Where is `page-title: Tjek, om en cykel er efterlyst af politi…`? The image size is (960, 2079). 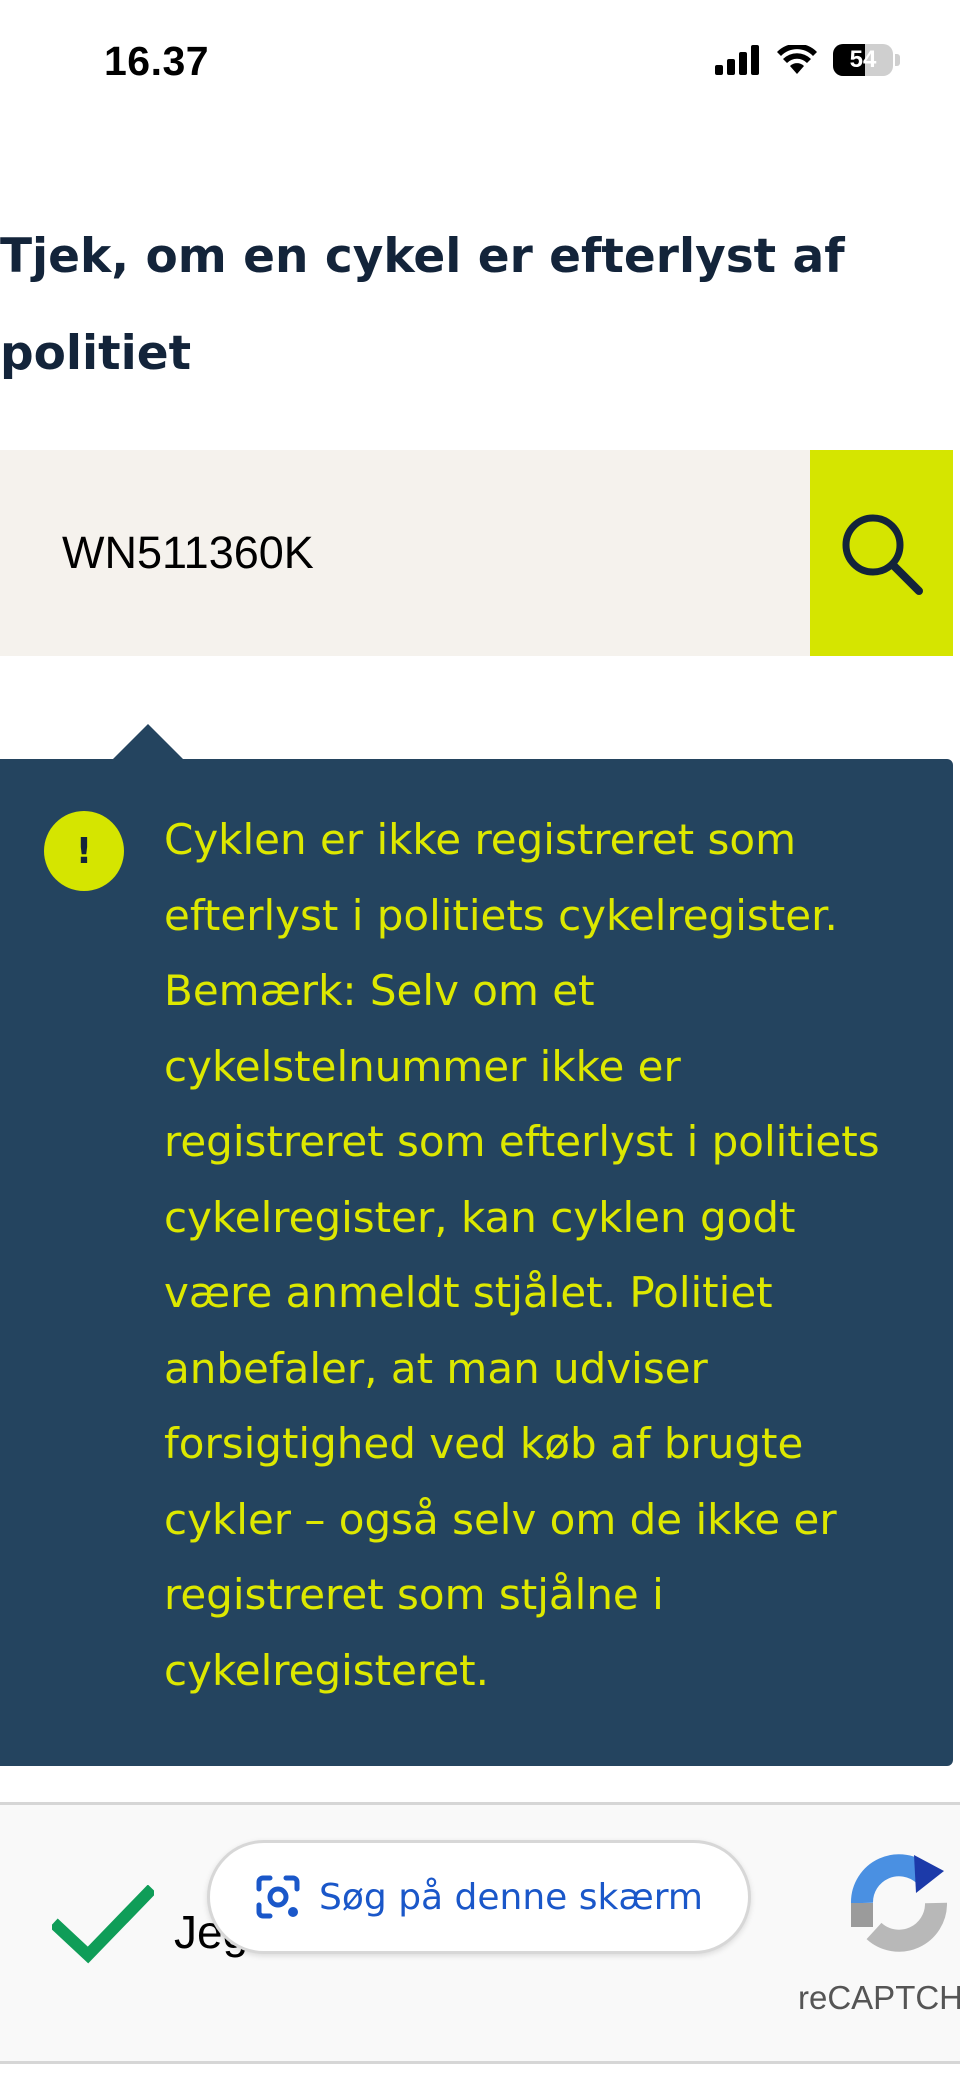
page-title: Tjek, om en cykel er efterlyst af politi… is located at coordinates (422, 305).